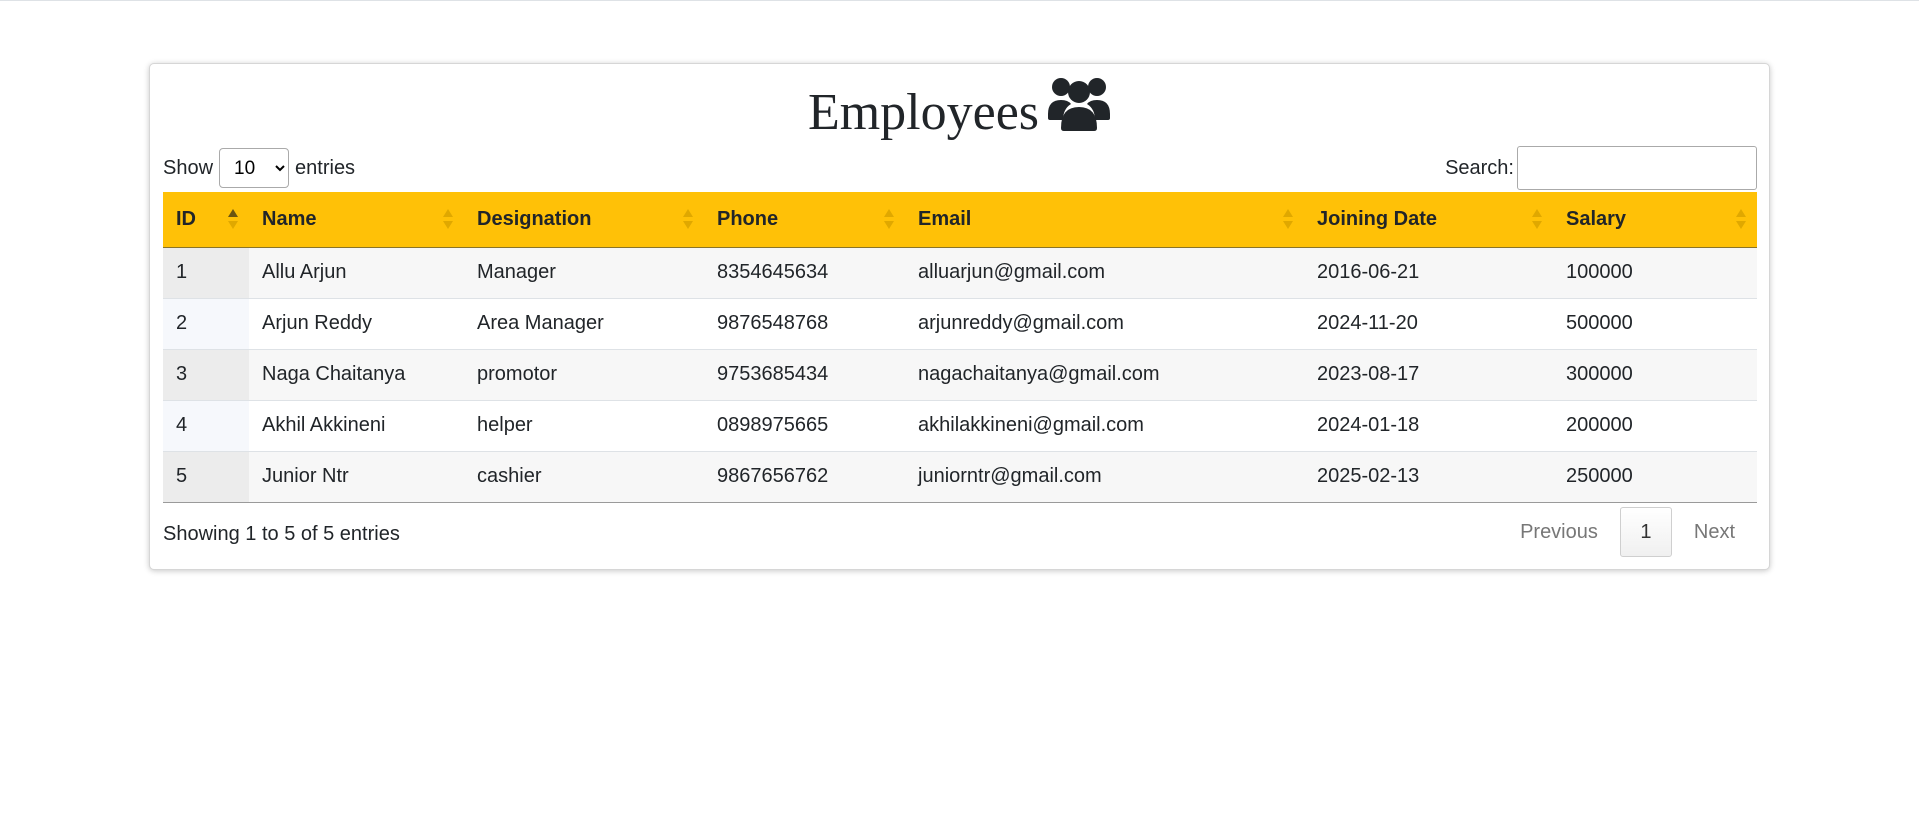 The height and width of the screenshot is (822, 1919). Describe the element at coordinates (804, 273) in the screenshot. I see `cell-phone: 8354645634` at that location.